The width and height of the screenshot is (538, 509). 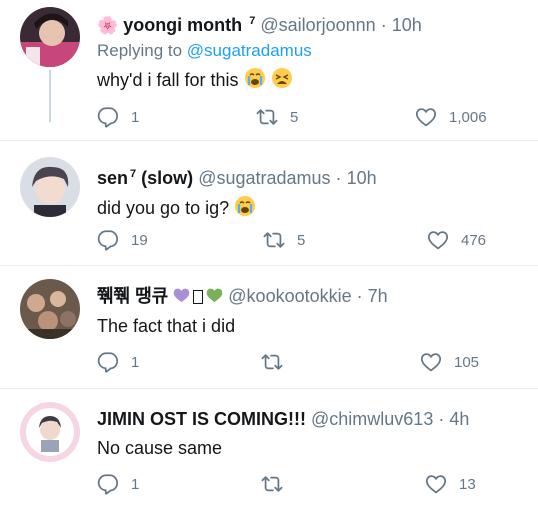 I want to click on user-handle: @chimwluv613, so click(x=372, y=419).